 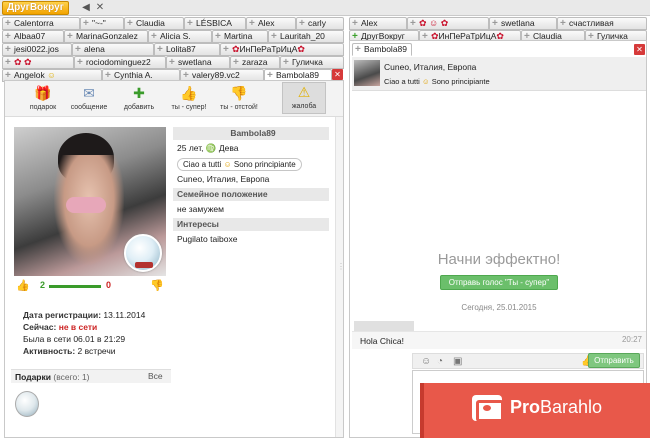 I want to click on profile-scrollbar, so click(x=339, y=277).